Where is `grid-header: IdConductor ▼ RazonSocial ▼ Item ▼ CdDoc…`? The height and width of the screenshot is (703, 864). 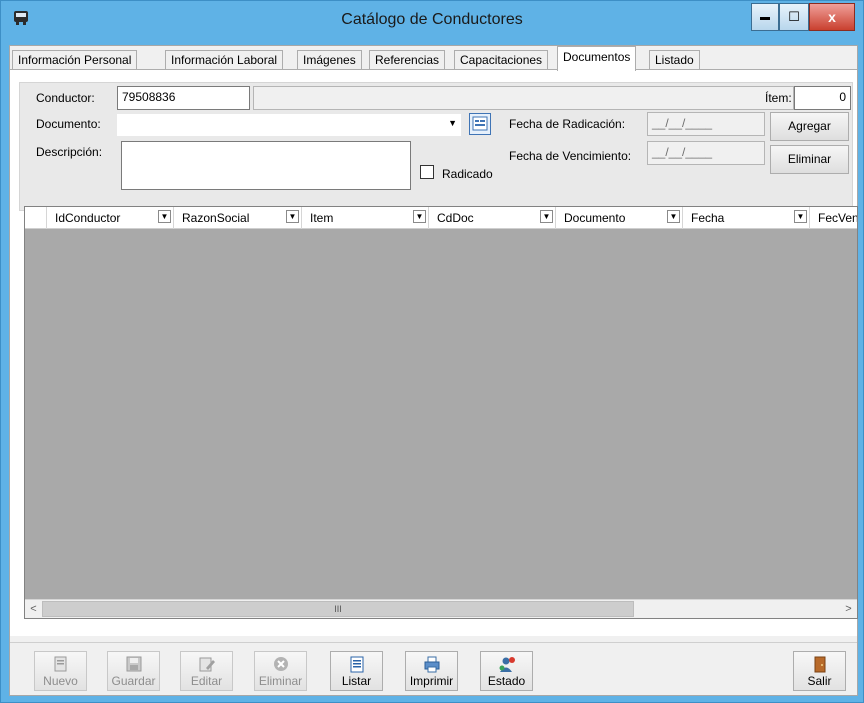
grid-header: IdConductor ▼ RazonSocial ▼ Item ▼ CdDoc… is located at coordinates (441, 218).